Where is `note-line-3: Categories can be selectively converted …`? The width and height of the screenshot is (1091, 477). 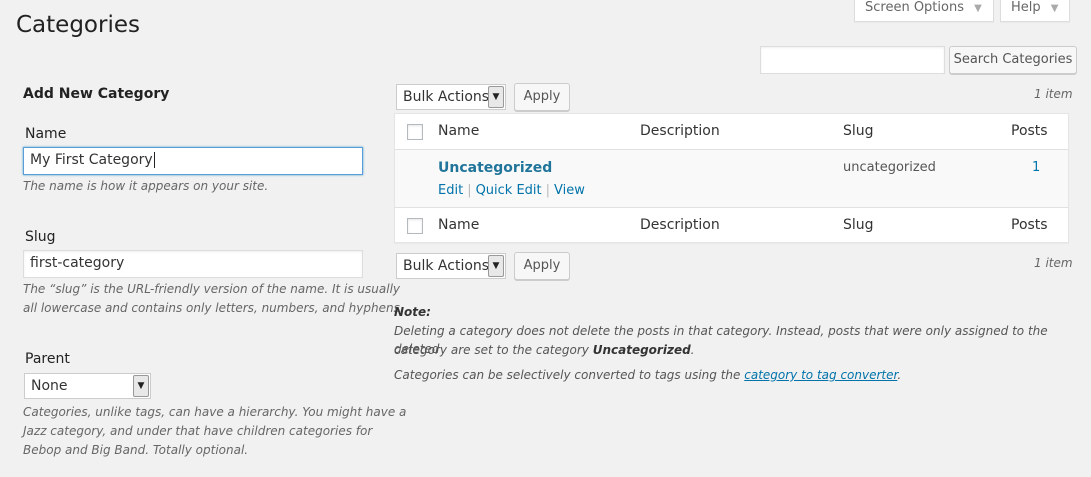 note-line-3: Categories can be selectively converted … is located at coordinates (647, 375).